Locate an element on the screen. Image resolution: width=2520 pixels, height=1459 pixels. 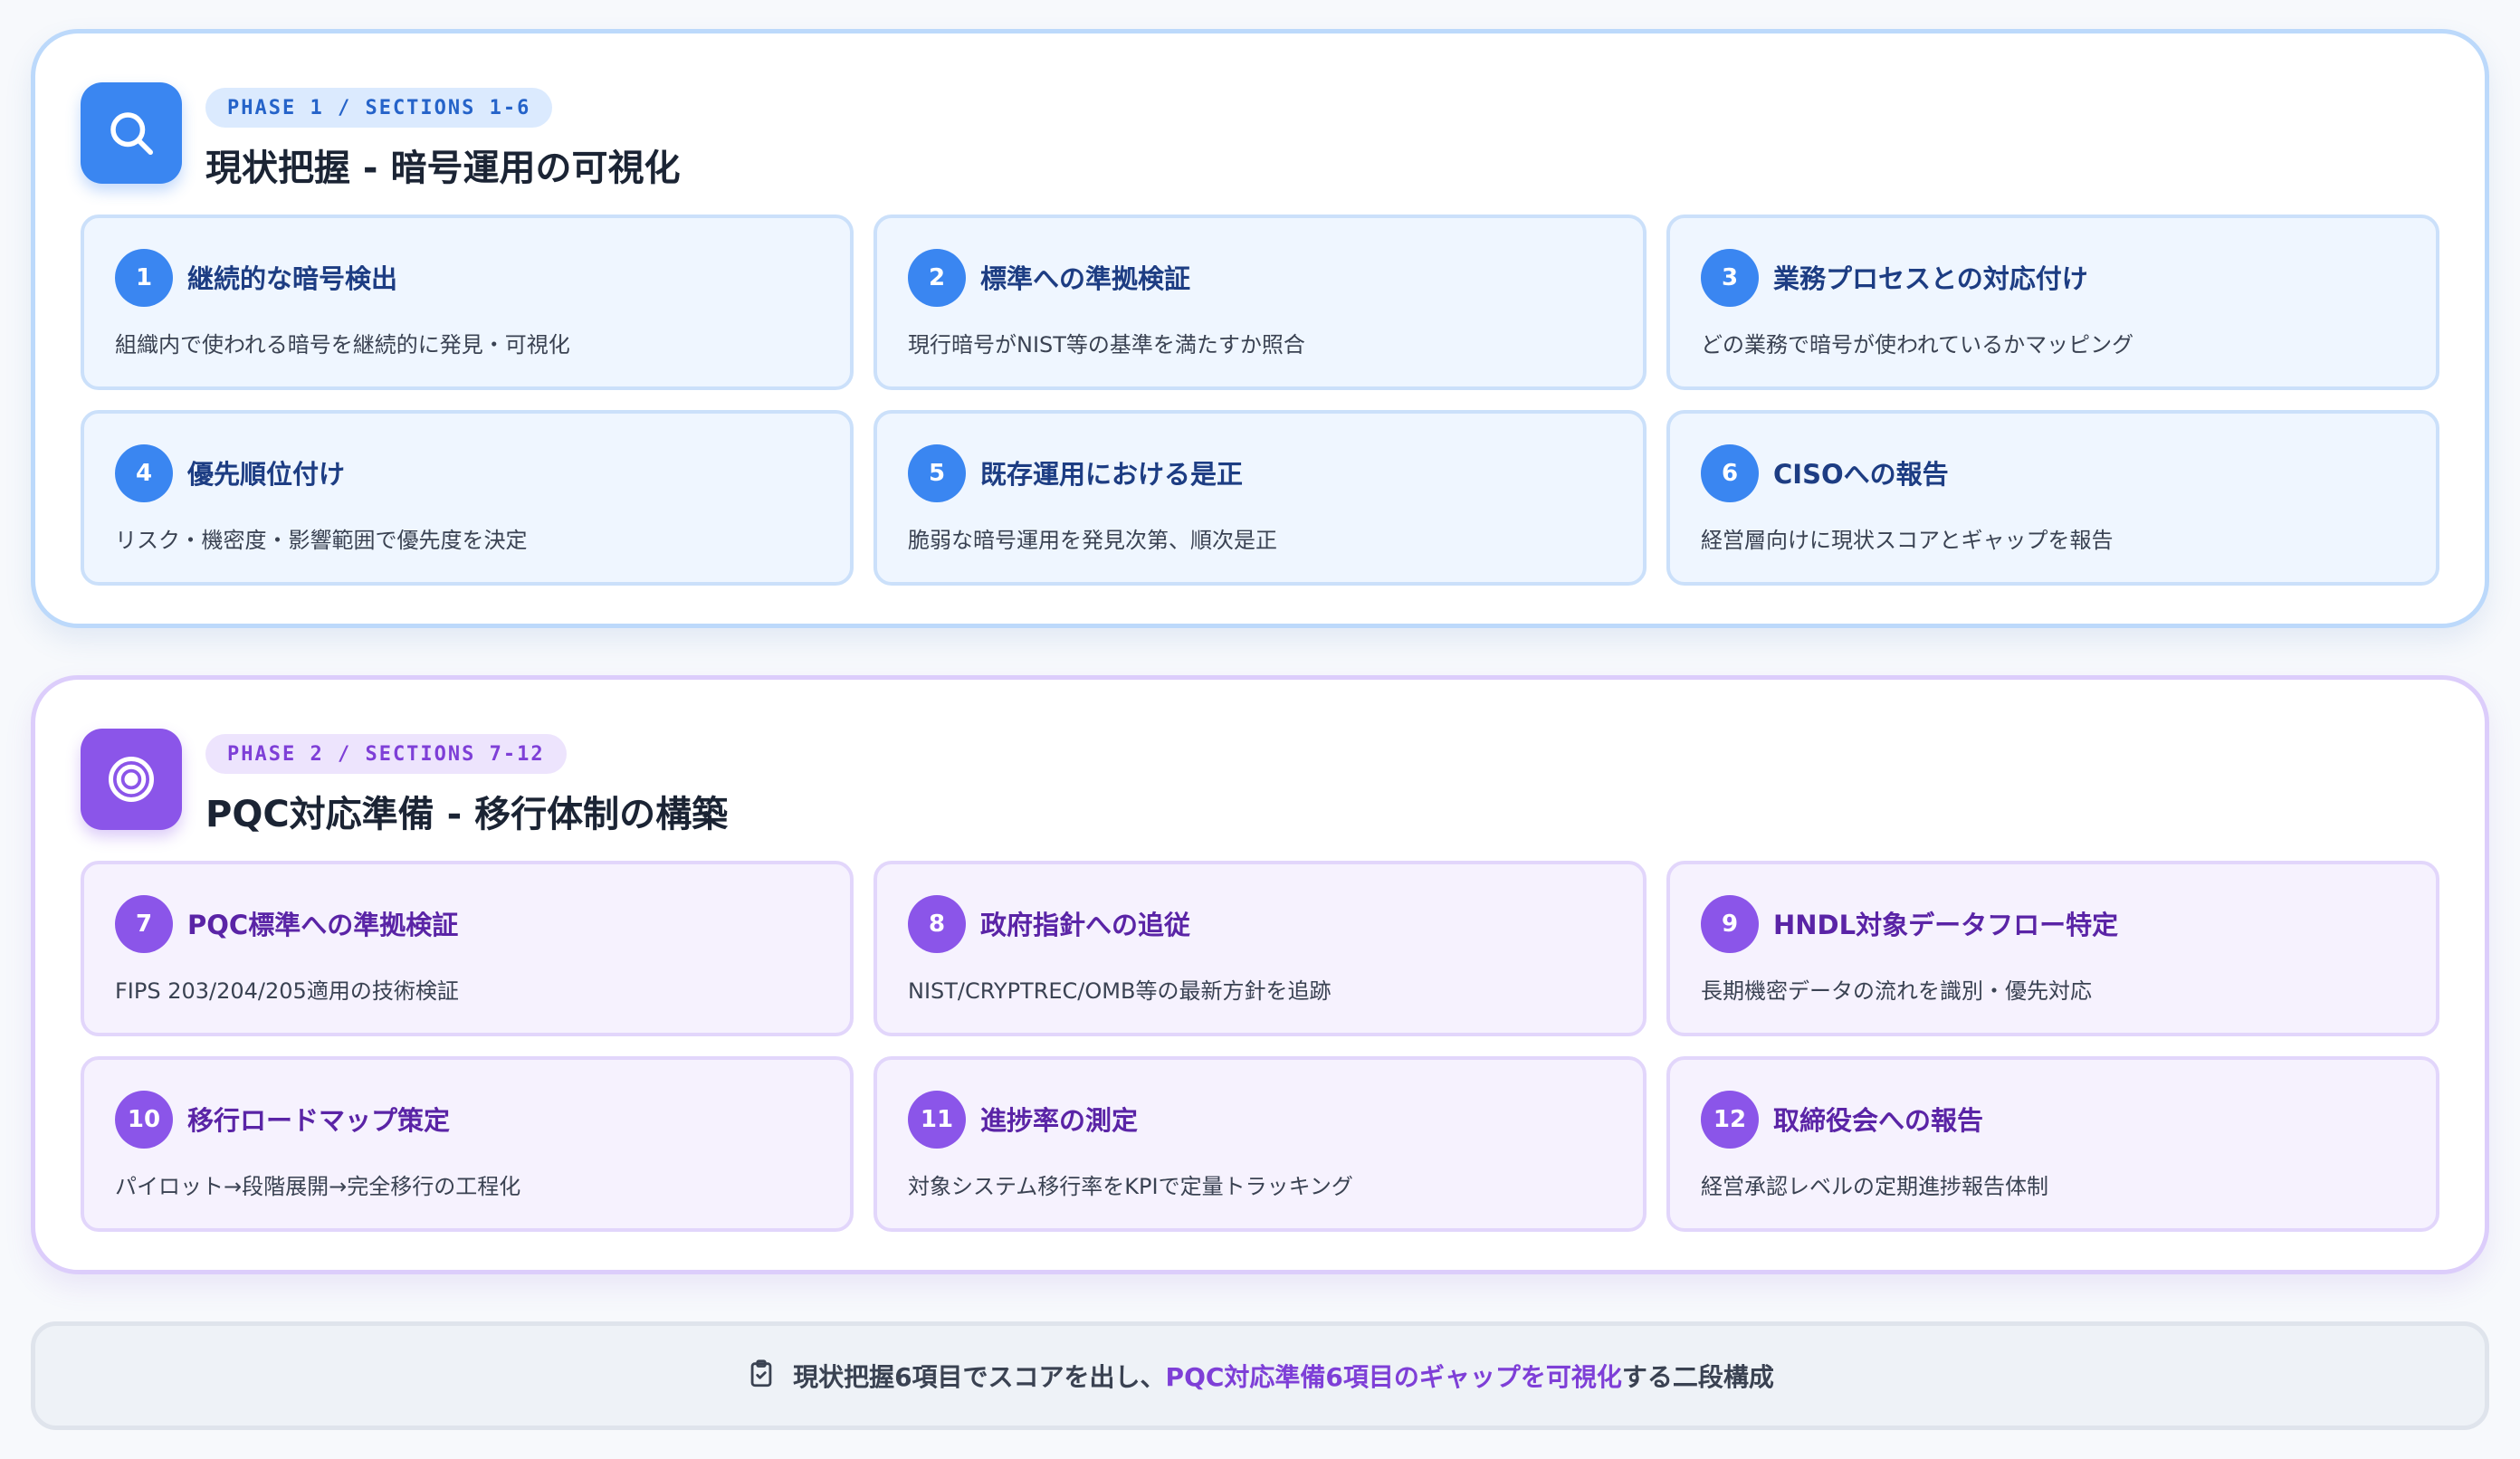
clipboard-check-icon is located at coordinates (761, 1376).